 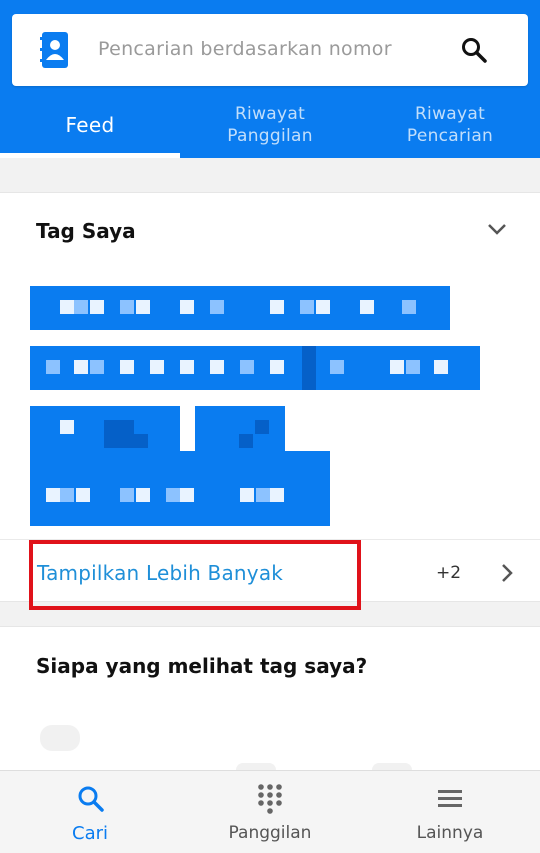 I want to click on nav-more: Lainnya, so click(x=450, y=812).